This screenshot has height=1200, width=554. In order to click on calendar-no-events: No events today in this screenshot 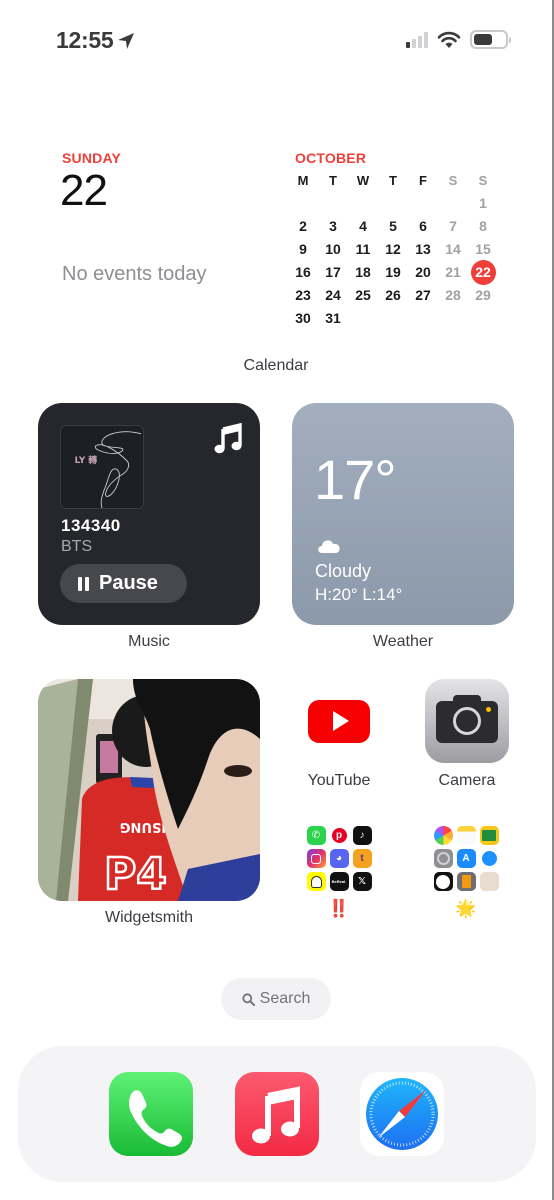, I will do `click(134, 274)`.